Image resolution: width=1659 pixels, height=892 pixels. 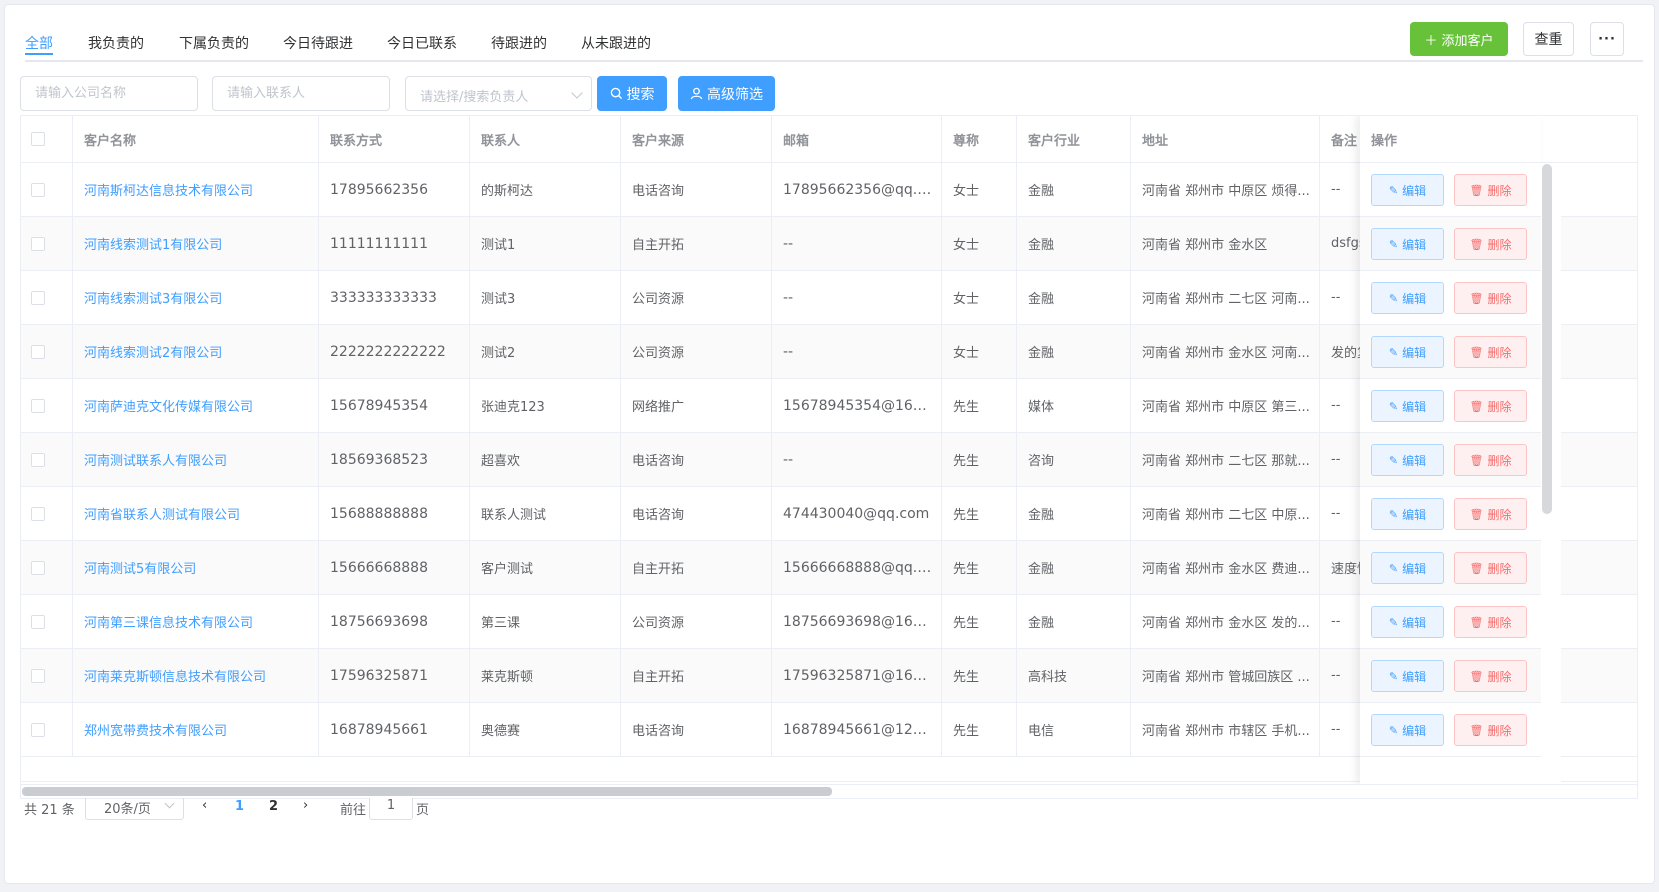 What do you see at coordinates (507, 191) in the screenshot?
I see `contact-cell-text: 的斯柯达` at bounding box center [507, 191].